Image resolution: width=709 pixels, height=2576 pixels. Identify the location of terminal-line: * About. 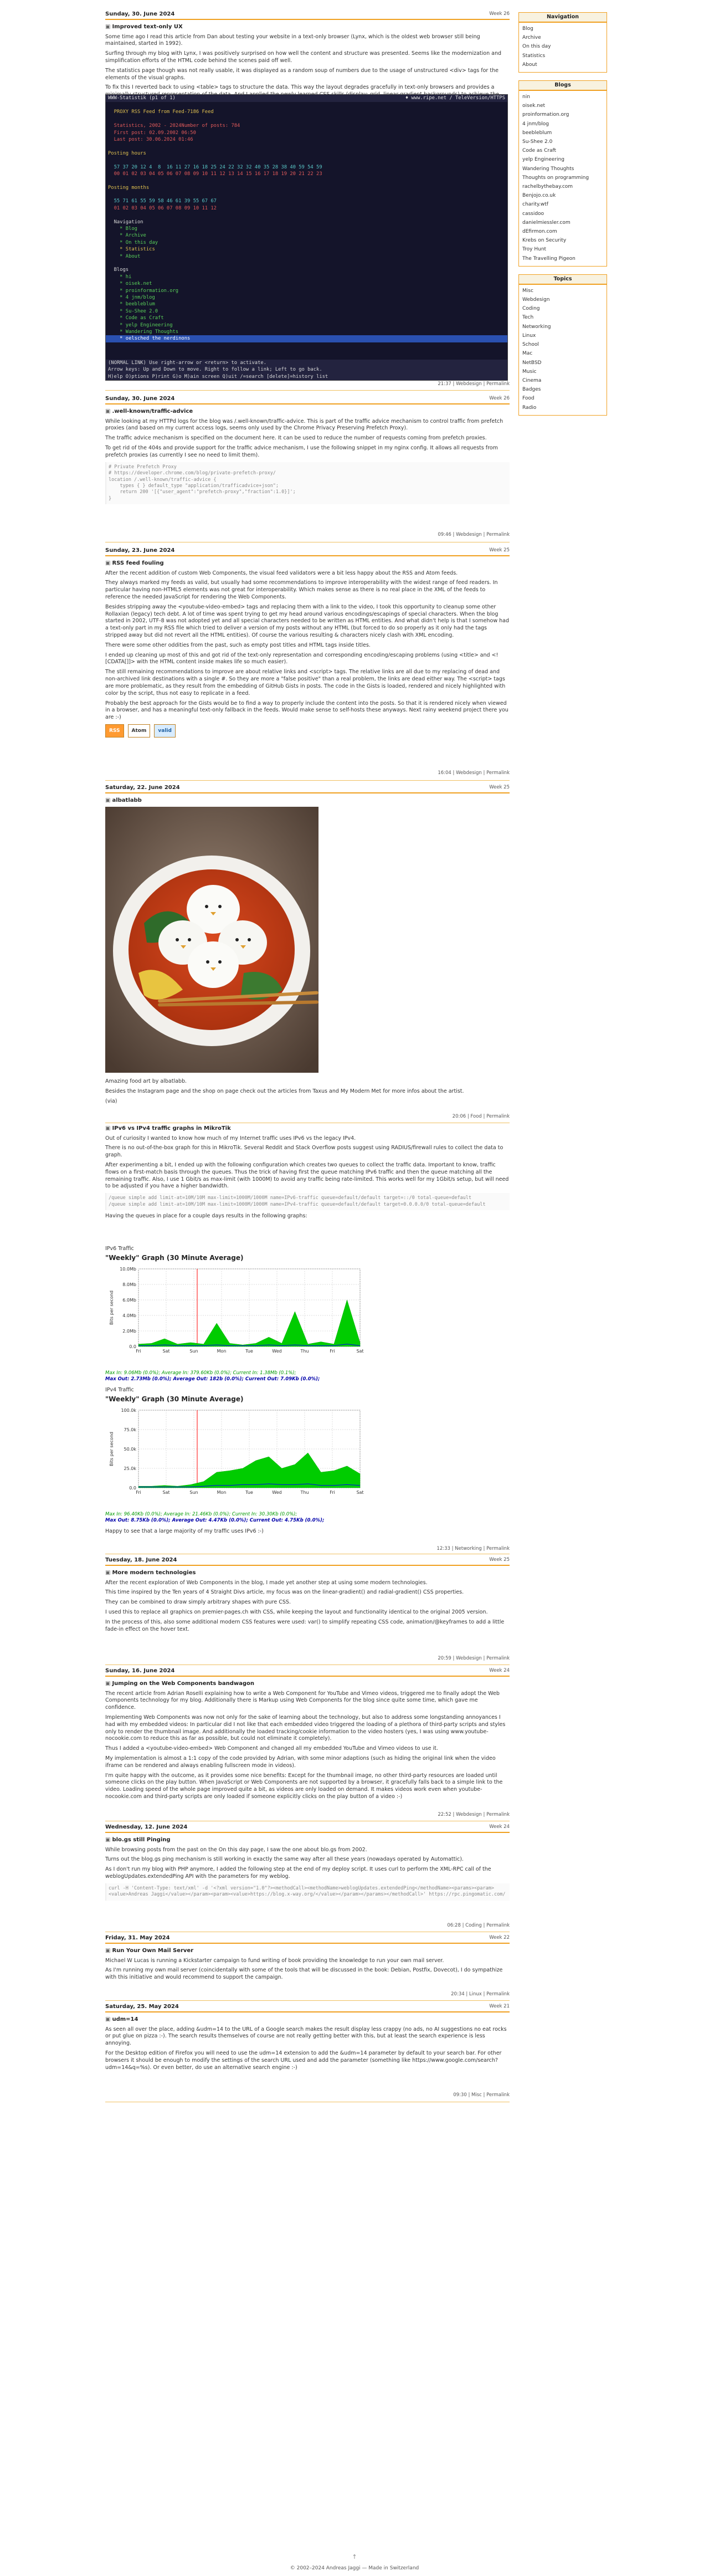
(125, 256).